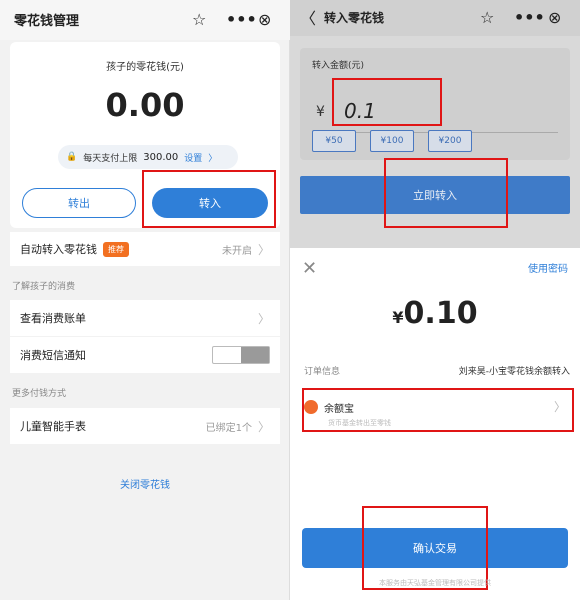  I want to click on payment-amount: ¥0.10, so click(435, 313).